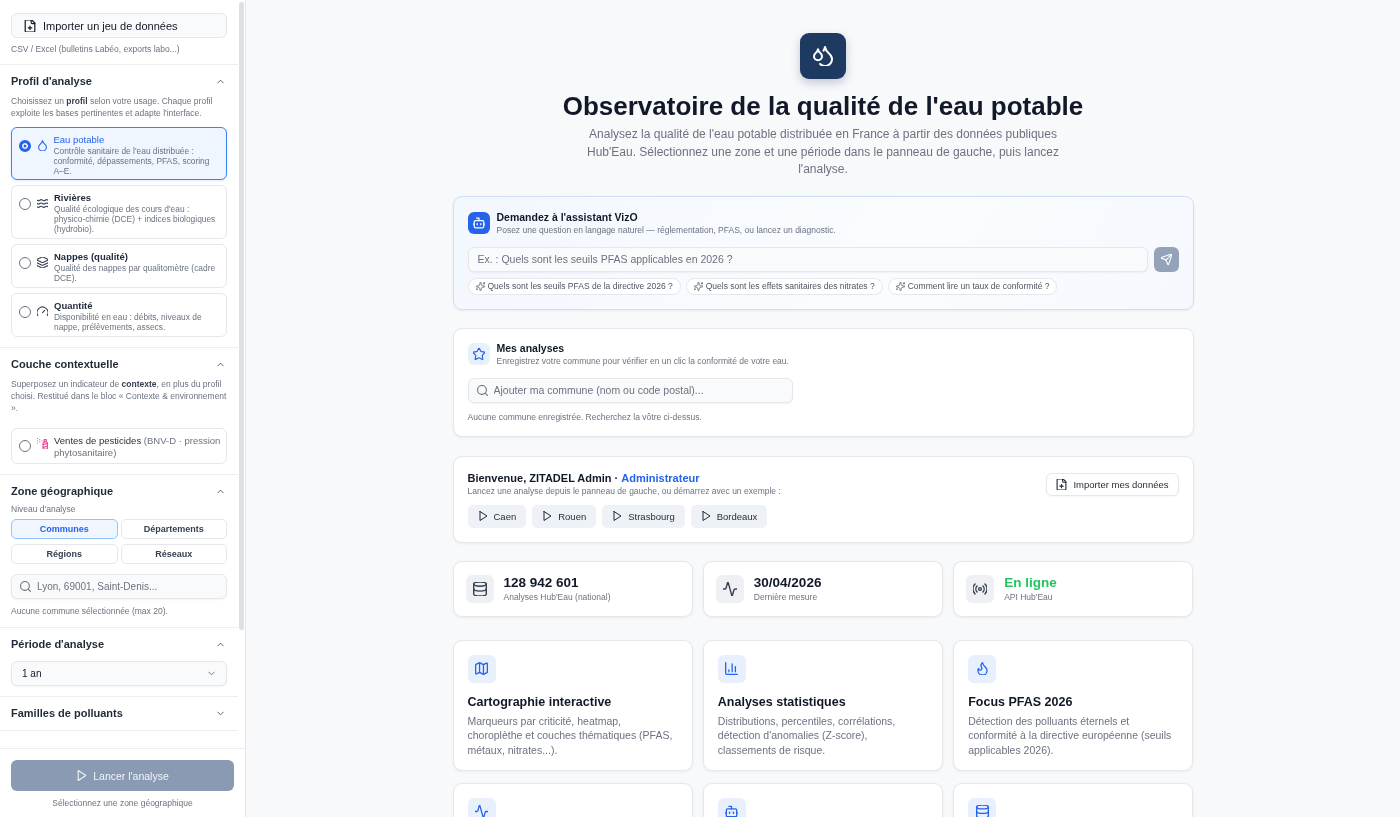  What do you see at coordinates (135, 219) in the screenshot?
I see `profile-description: Qualité écologique des cours d'eau : physico-chimie (DCE) + indices biologiques (hydrobio).` at bounding box center [135, 219].